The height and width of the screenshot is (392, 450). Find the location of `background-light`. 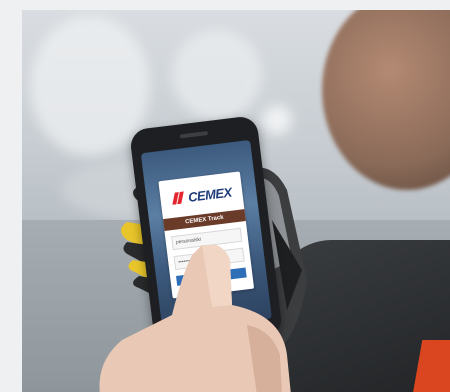

background-light is located at coordinates (277, 120).